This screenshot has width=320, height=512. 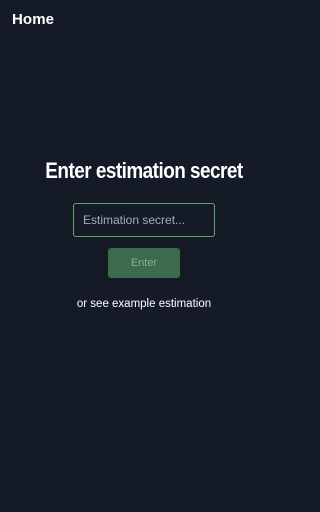 What do you see at coordinates (144, 263) in the screenshot?
I see `enter-button: Enter` at bounding box center [144, 263].